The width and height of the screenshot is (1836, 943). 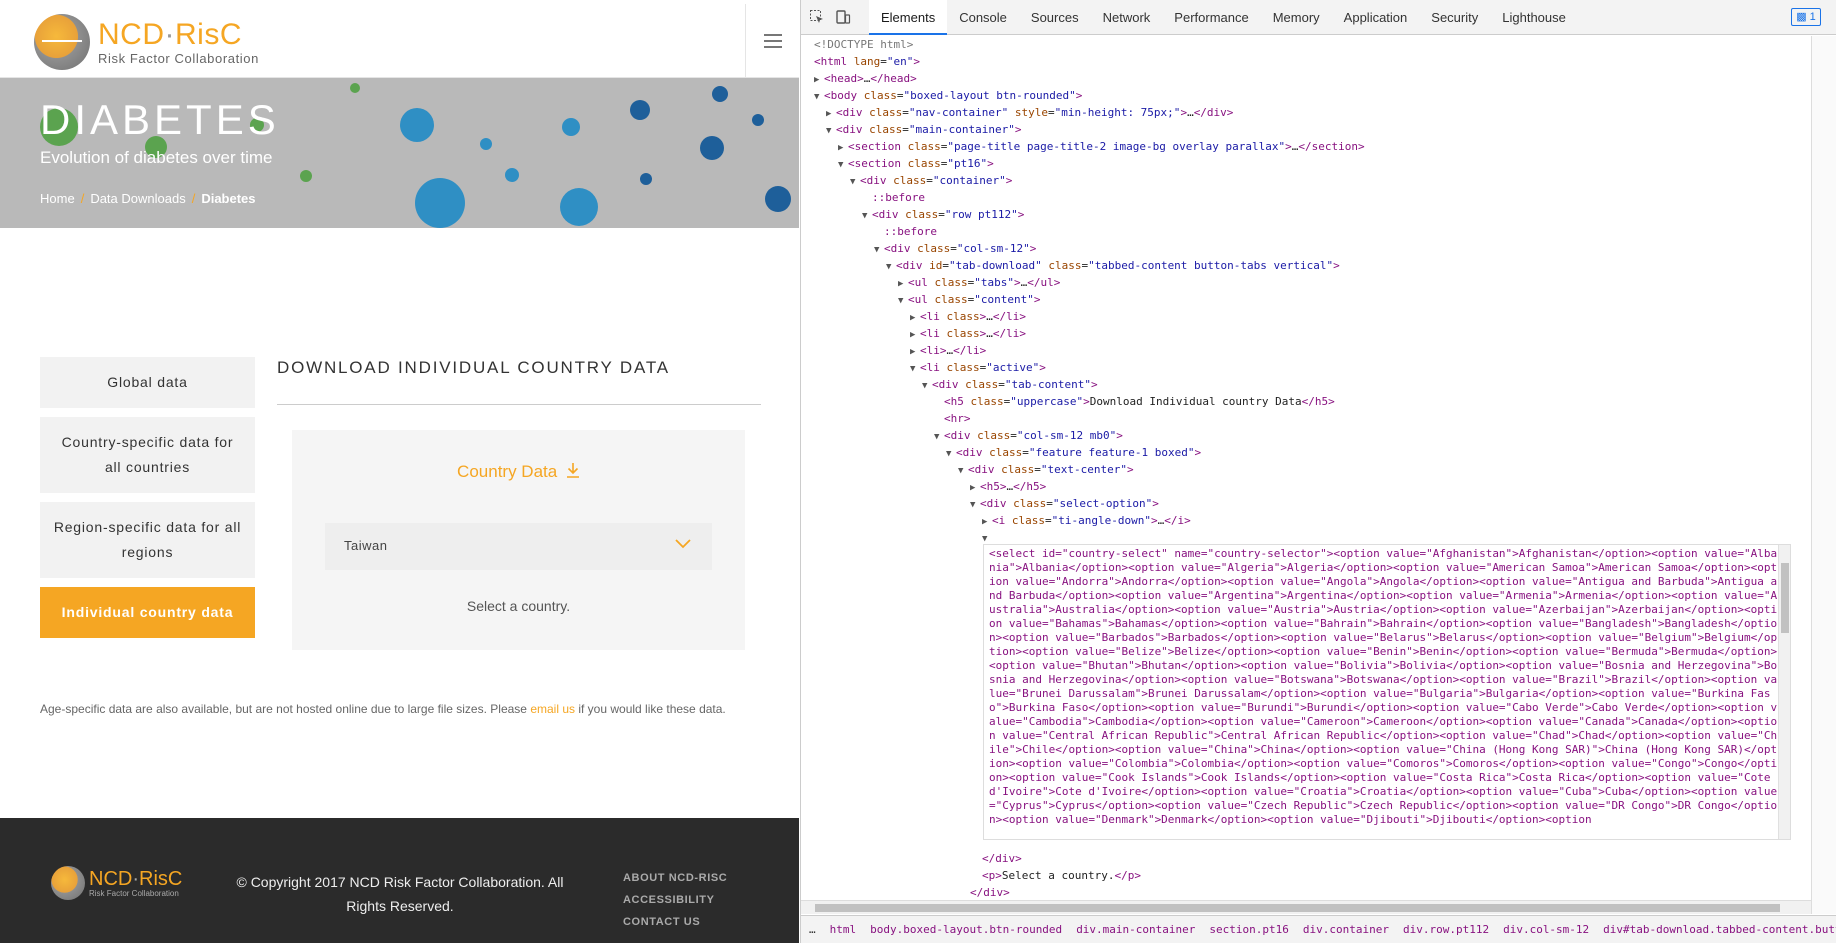 What do you see at coordinates (1064, 503) in the screenshot?
I see `dom-line: ▼ <div class="select-option">` at bounding box center [1064, 503].